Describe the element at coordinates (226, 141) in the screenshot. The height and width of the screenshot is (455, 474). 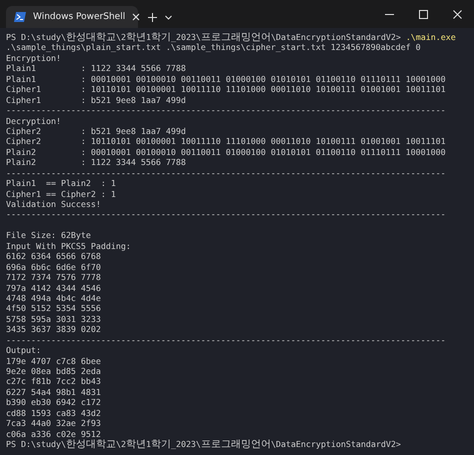
I see `output-line: Cipher2 : 10110101 00100001 10011110 11101000 00011010 10100111 01001001 10011101` at that location.